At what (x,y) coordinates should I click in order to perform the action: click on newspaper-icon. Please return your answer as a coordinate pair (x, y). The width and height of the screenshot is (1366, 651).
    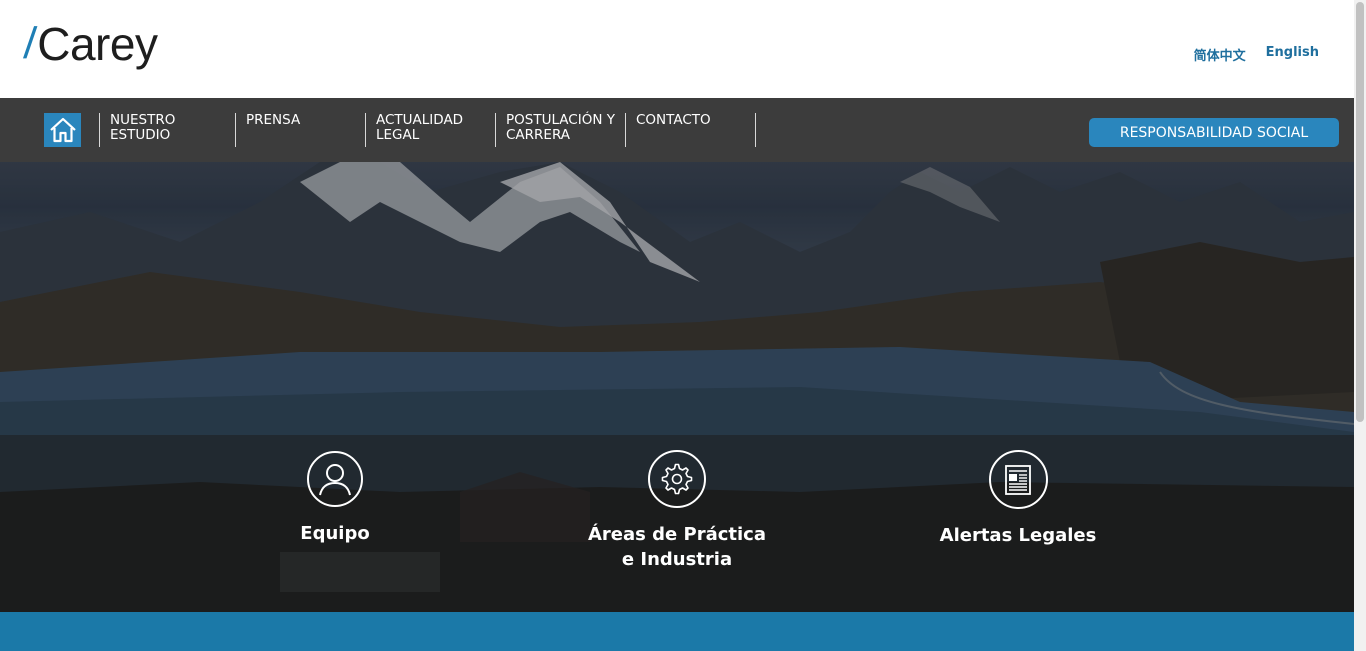
    Looking at the image, I should click on (1018, 479).